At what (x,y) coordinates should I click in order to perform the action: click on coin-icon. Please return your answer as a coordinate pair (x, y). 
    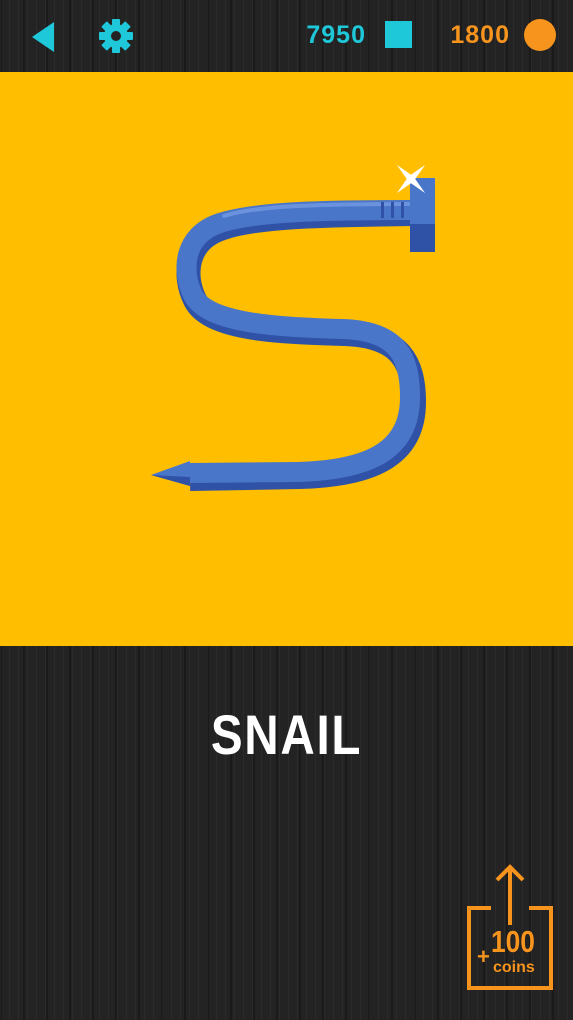
    Looking at the image, I should click on (540, 35).